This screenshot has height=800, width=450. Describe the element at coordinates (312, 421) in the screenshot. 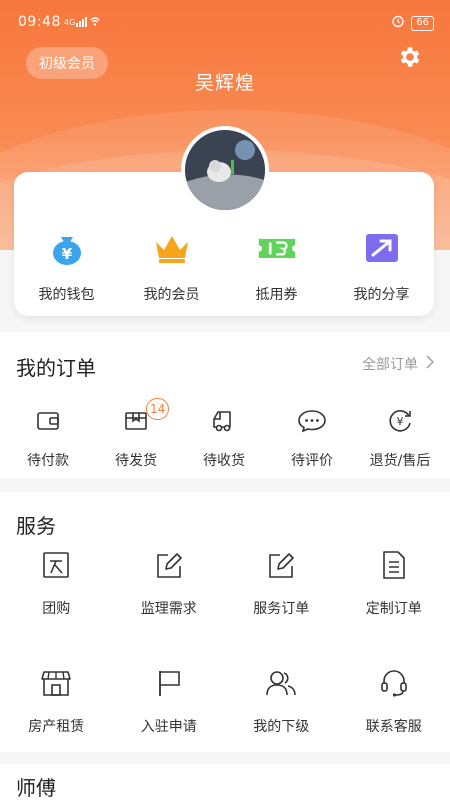

I see `chat-bubble-icon` at that location.